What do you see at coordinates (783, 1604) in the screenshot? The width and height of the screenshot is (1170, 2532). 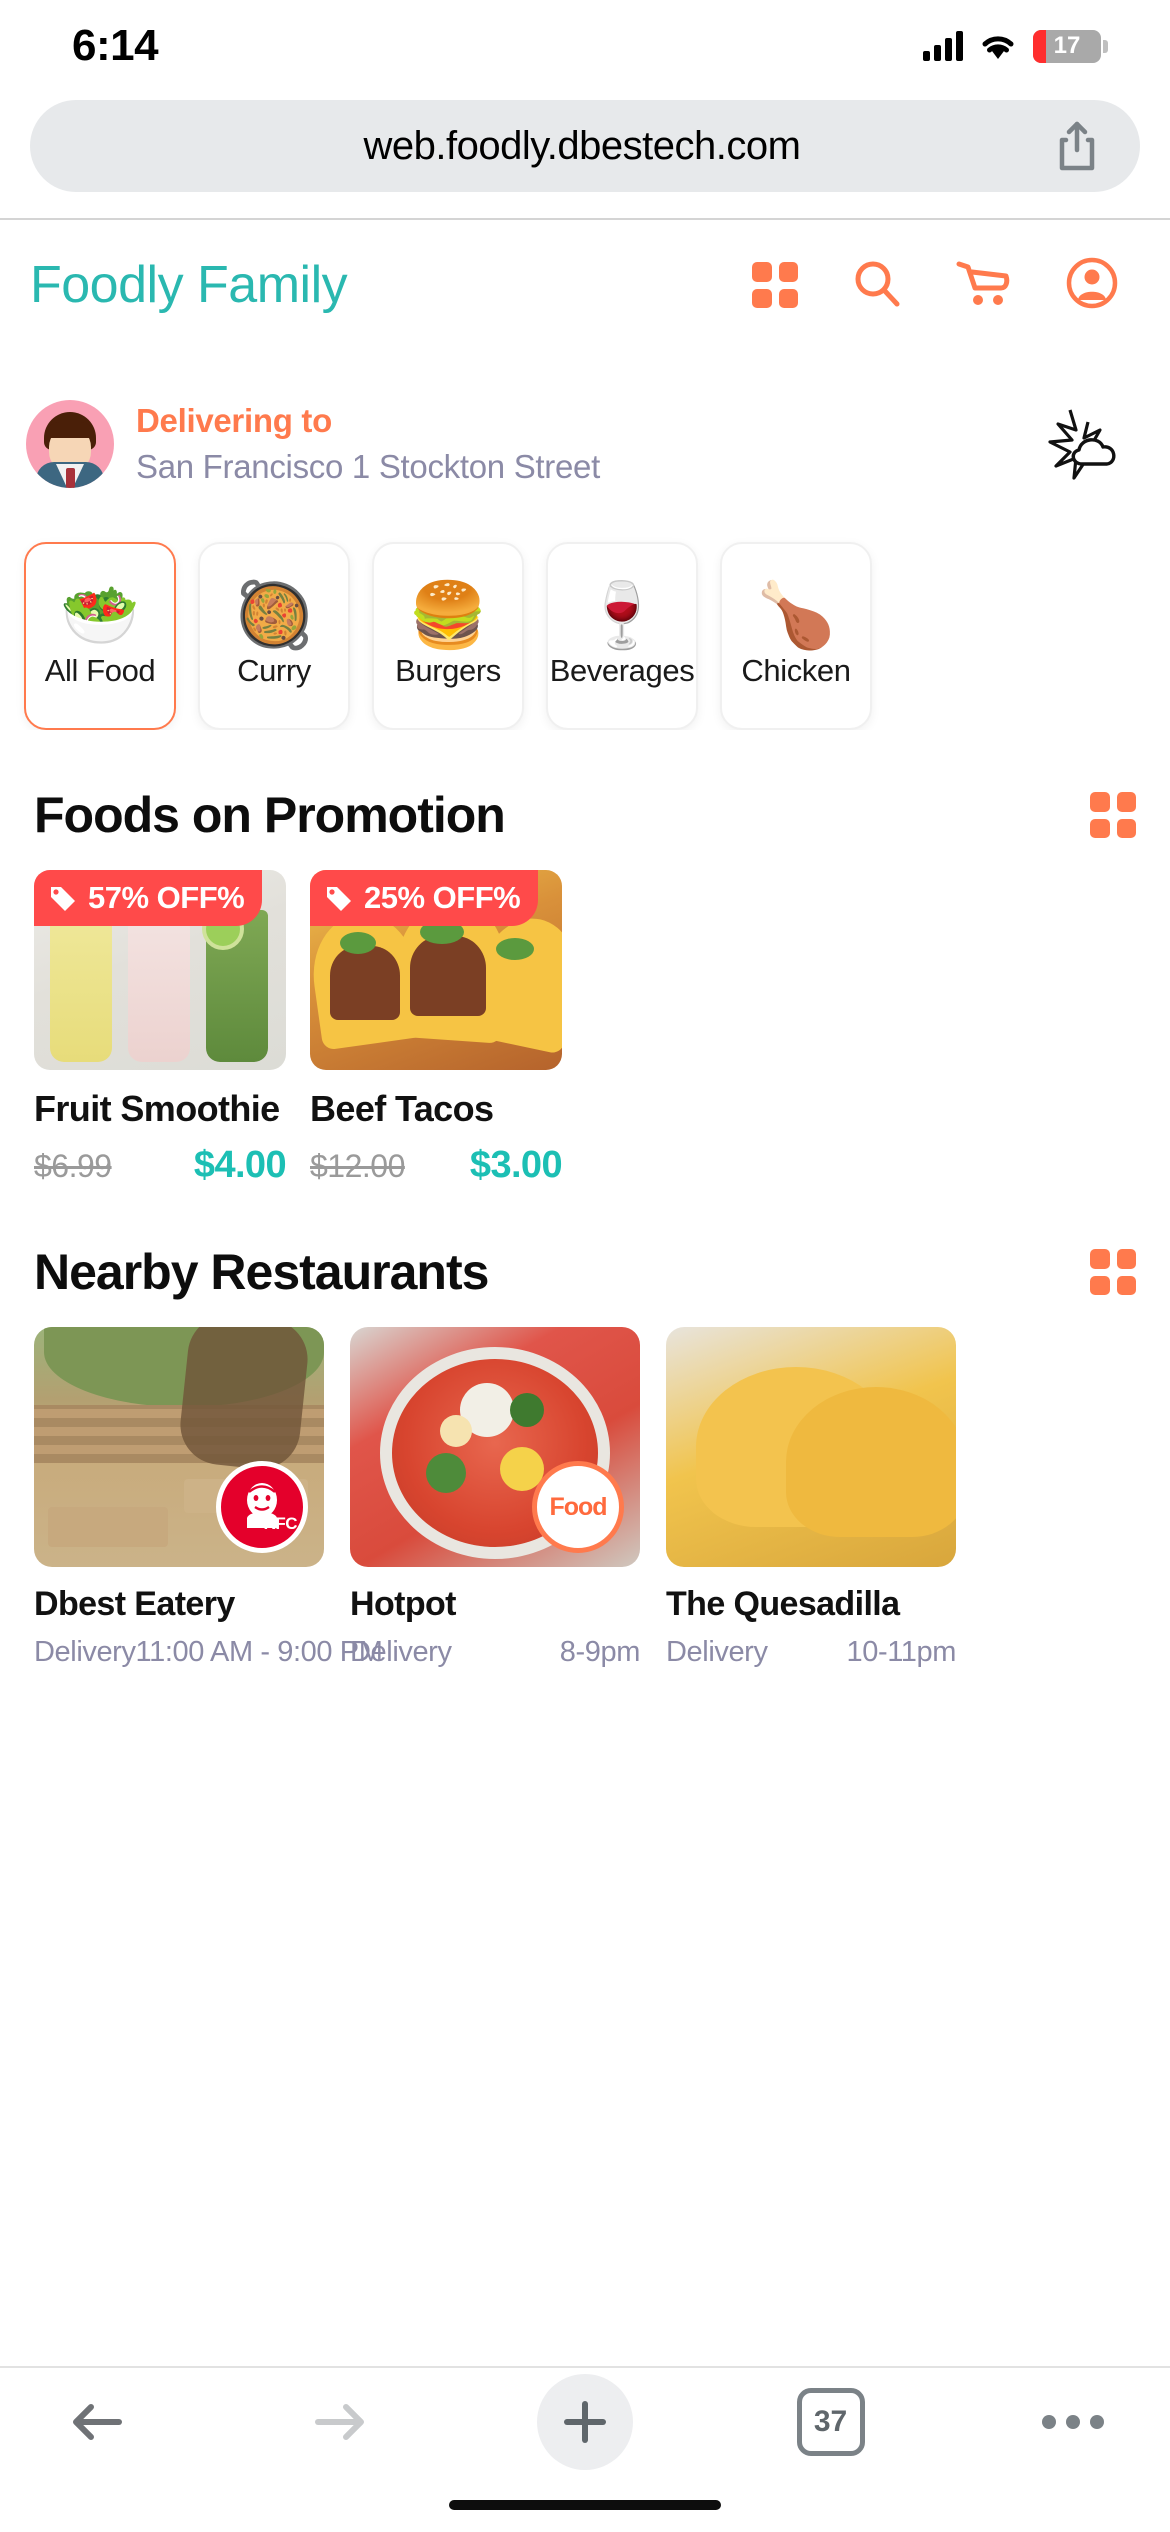 I see `restaurant-name: The Quesadilla` at bounding box center [783, 1604].